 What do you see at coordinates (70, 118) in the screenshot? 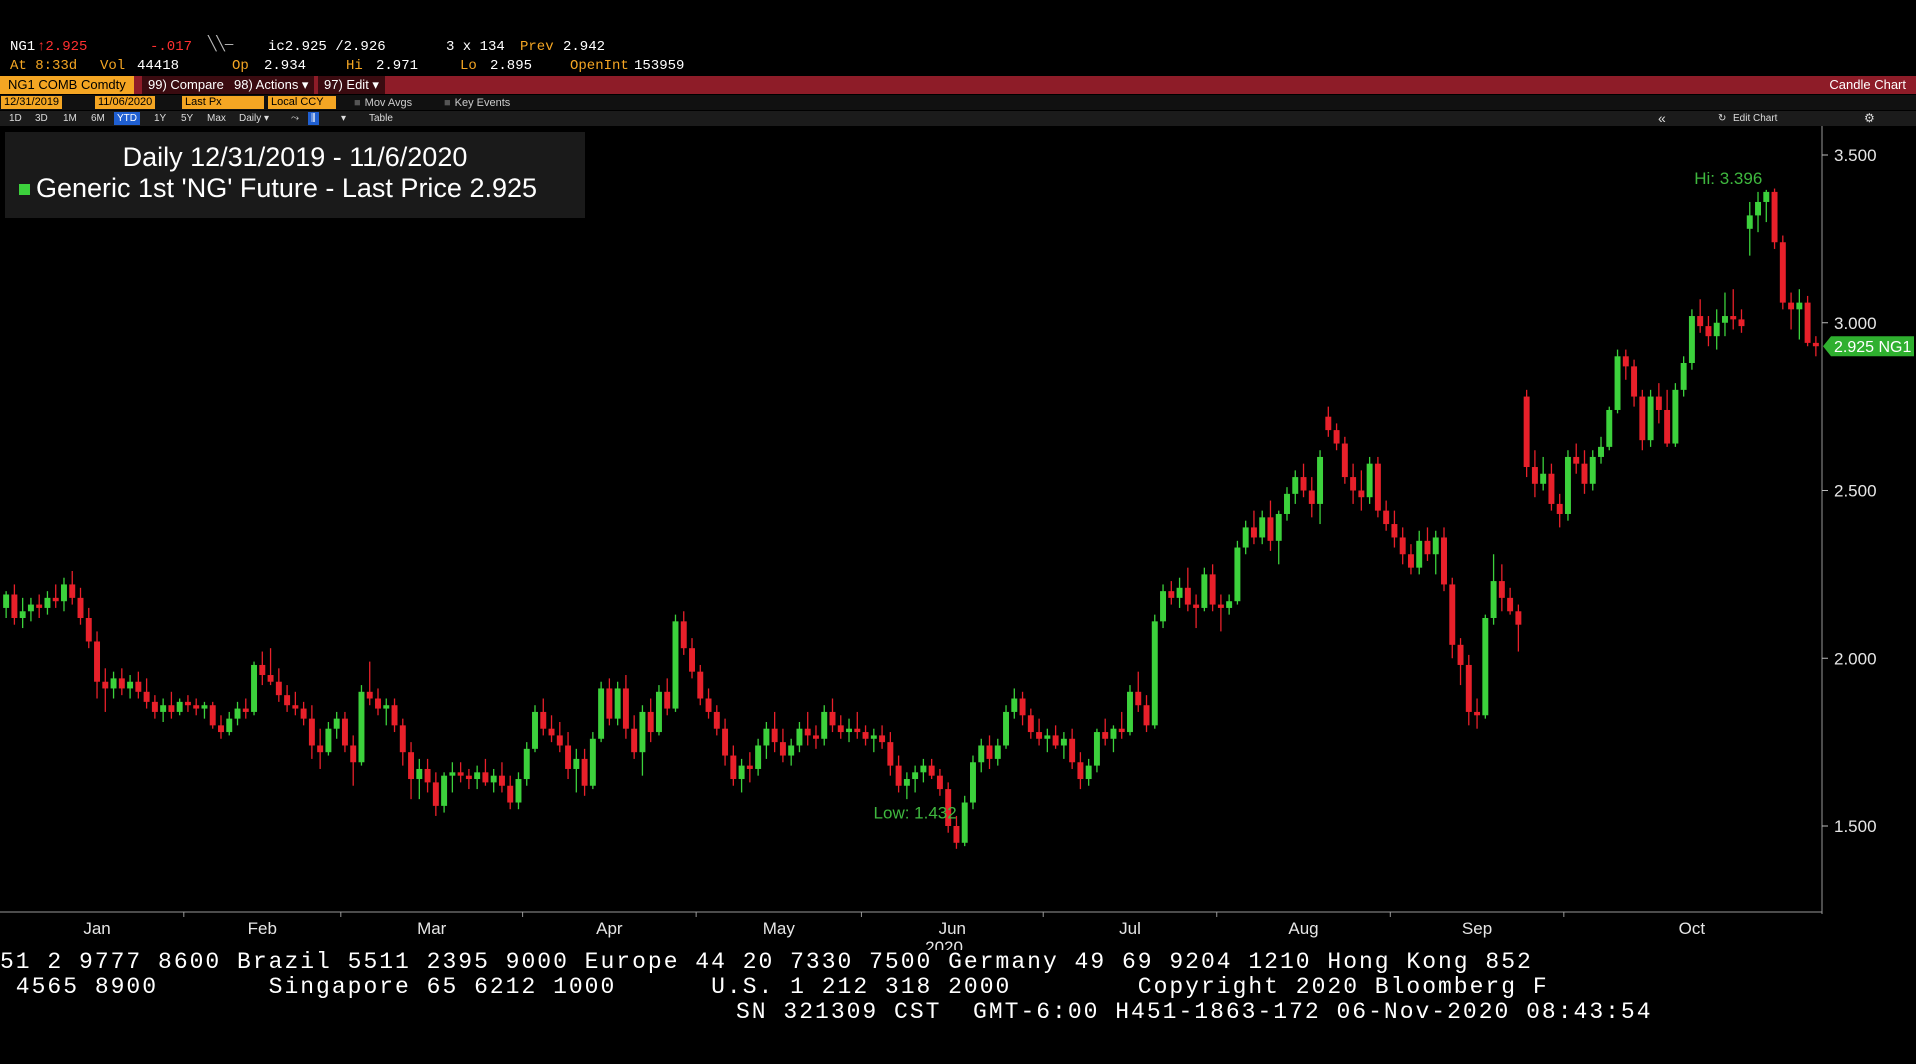
I see `range-1m: 1M` at bounding box center [70, 118].